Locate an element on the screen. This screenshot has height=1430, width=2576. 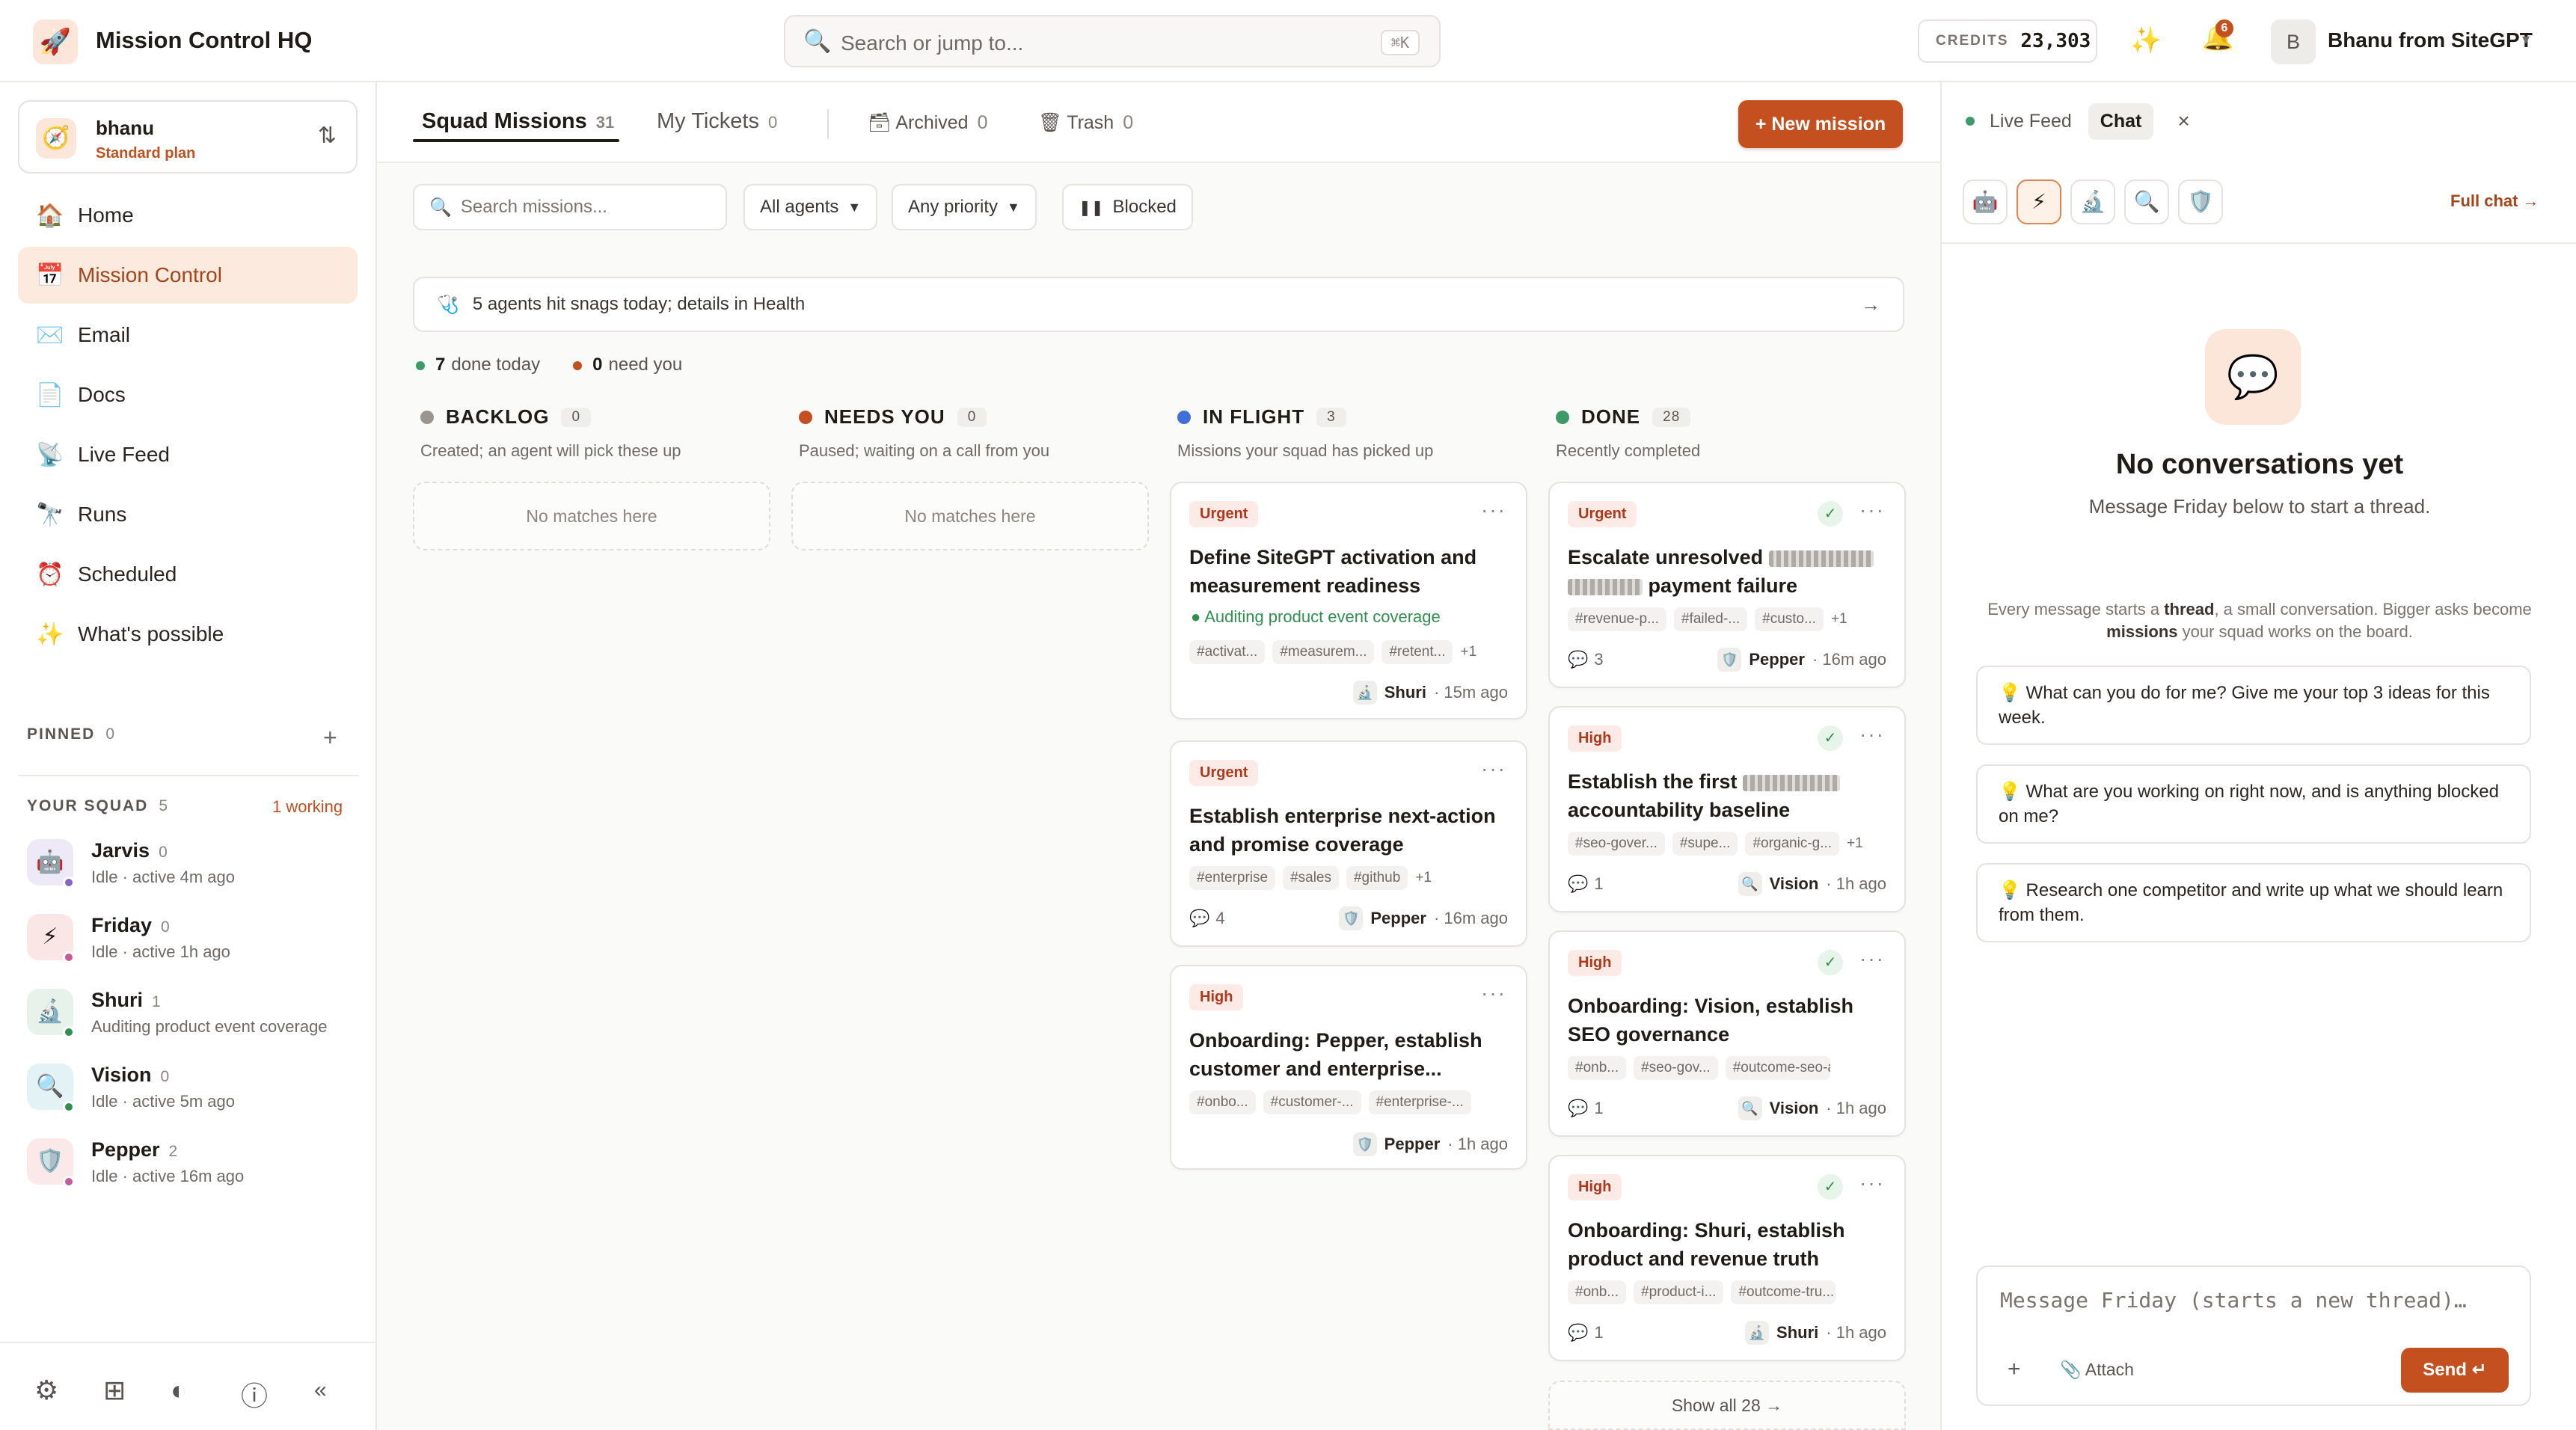
sidebar-item-live-feed: 📡 Live Feed is located at coordinates (188, 455).